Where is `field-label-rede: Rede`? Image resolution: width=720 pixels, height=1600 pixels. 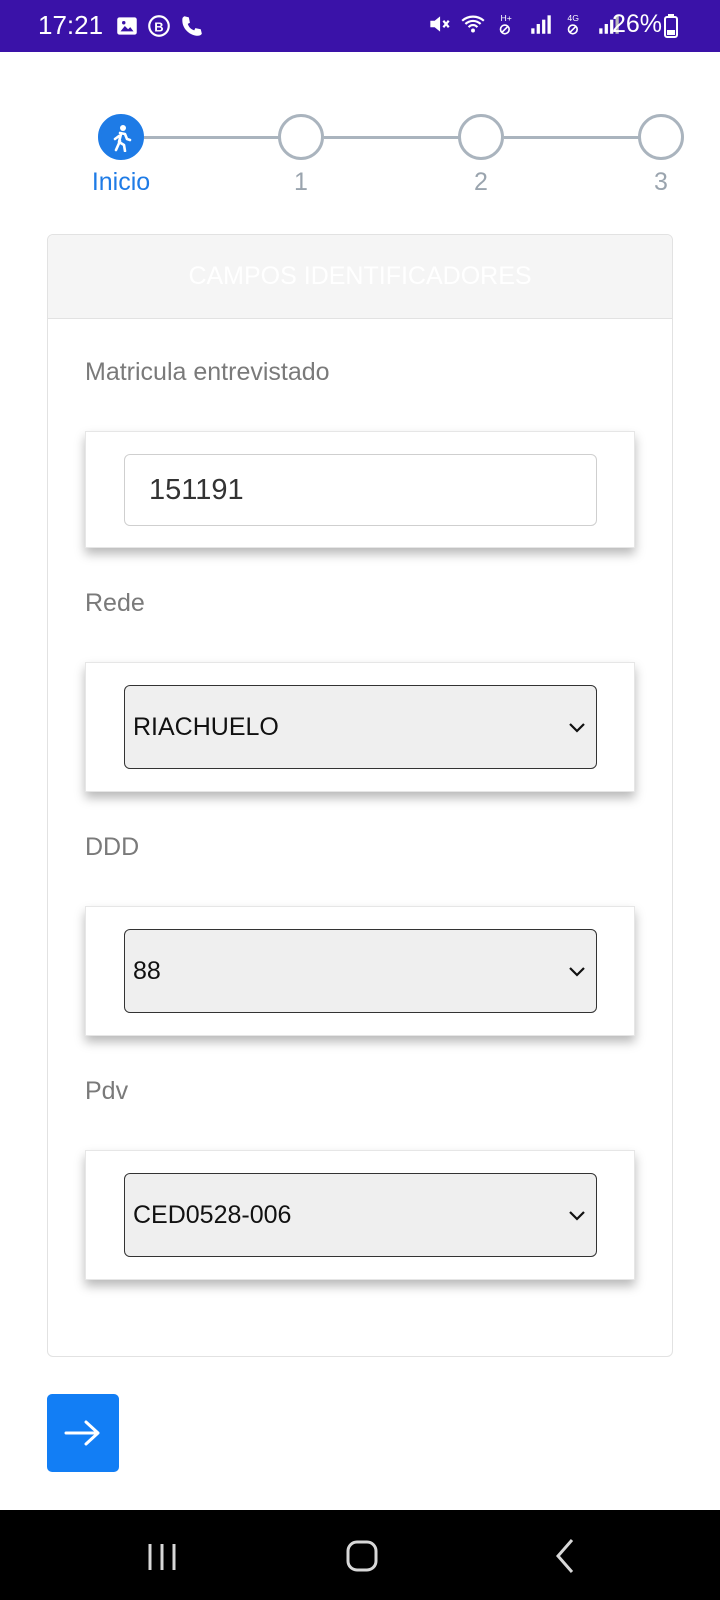
field-label-rede: Rede is located at coordinates (115, 603).